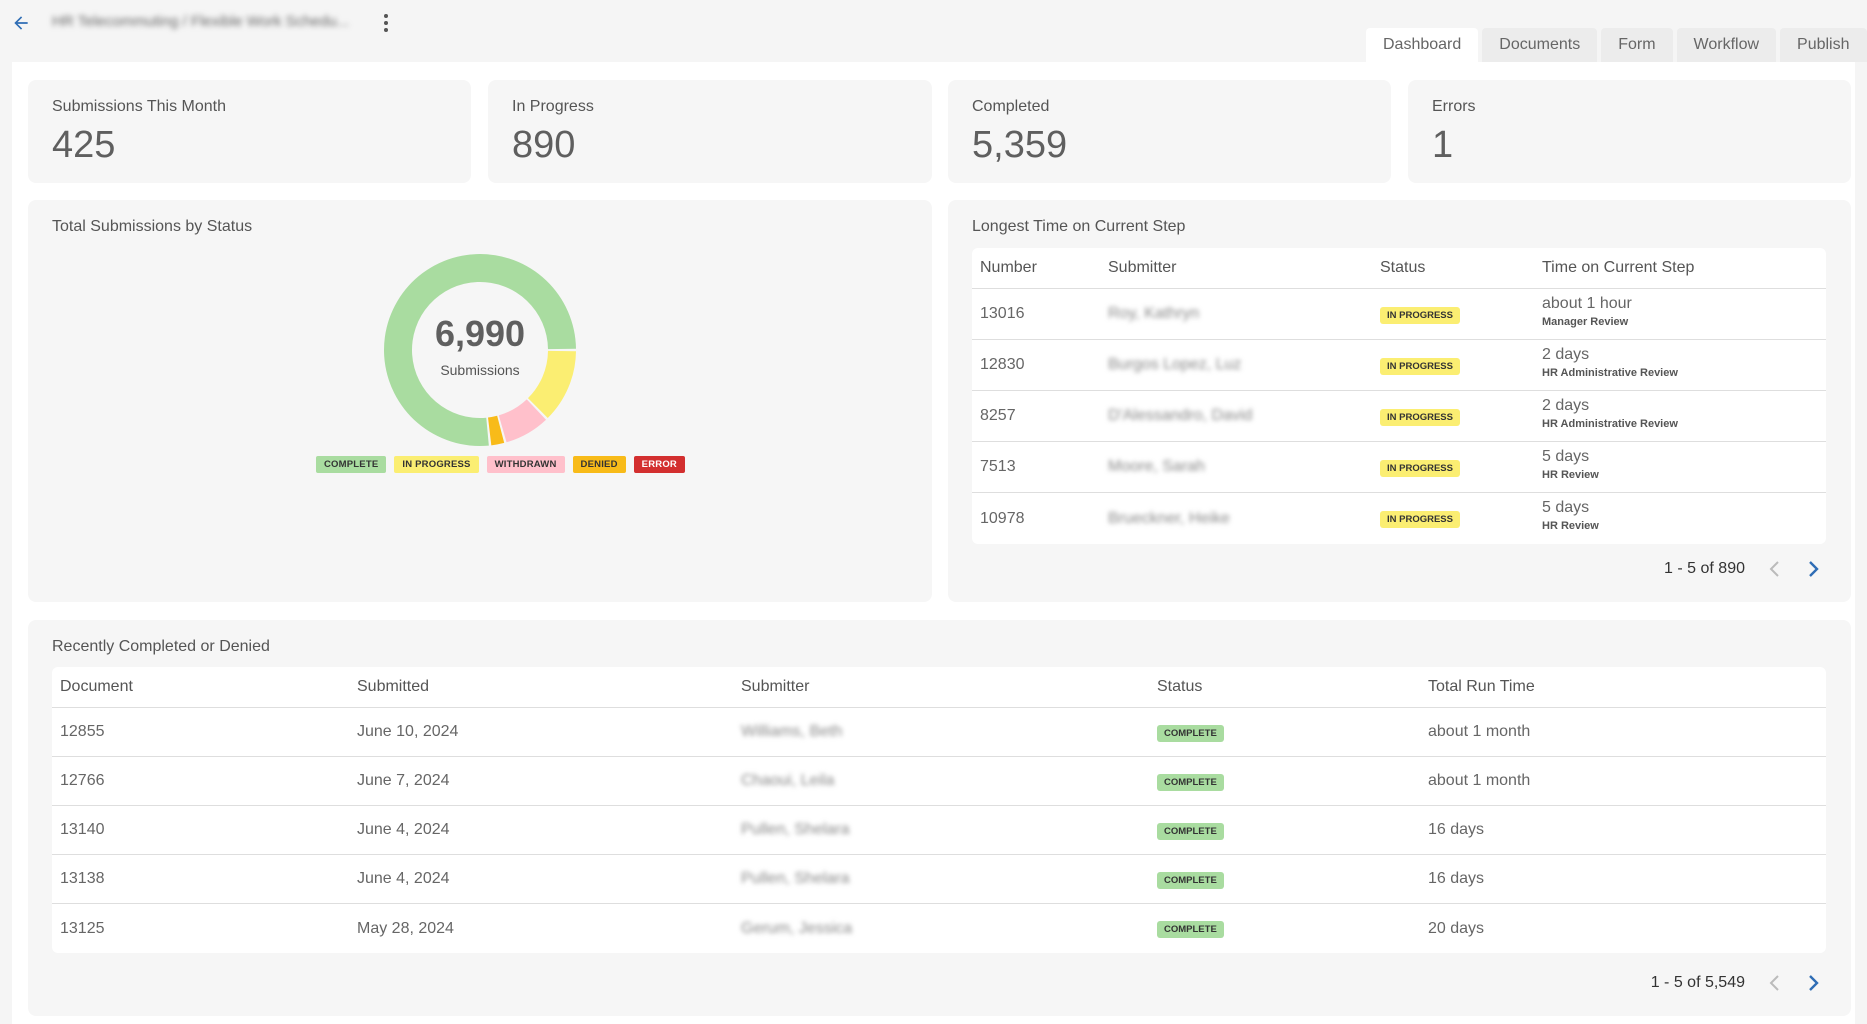  What do you see at coordinates (1610, 373) in the screenshot?
I see `current-step: HR Administrative Review` at bounding box center [1610, 373].